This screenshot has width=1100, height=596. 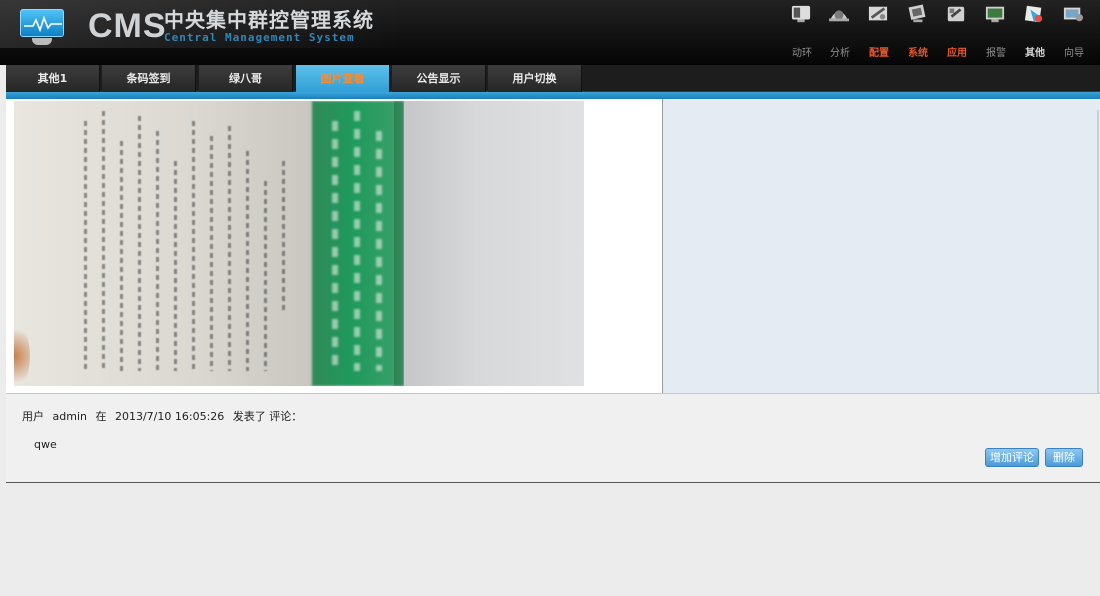 What do you see at coordinates (267, 416) in the screenshot?
I see `comment-action: 发表了 评论：` at bounding box center [267, 416].